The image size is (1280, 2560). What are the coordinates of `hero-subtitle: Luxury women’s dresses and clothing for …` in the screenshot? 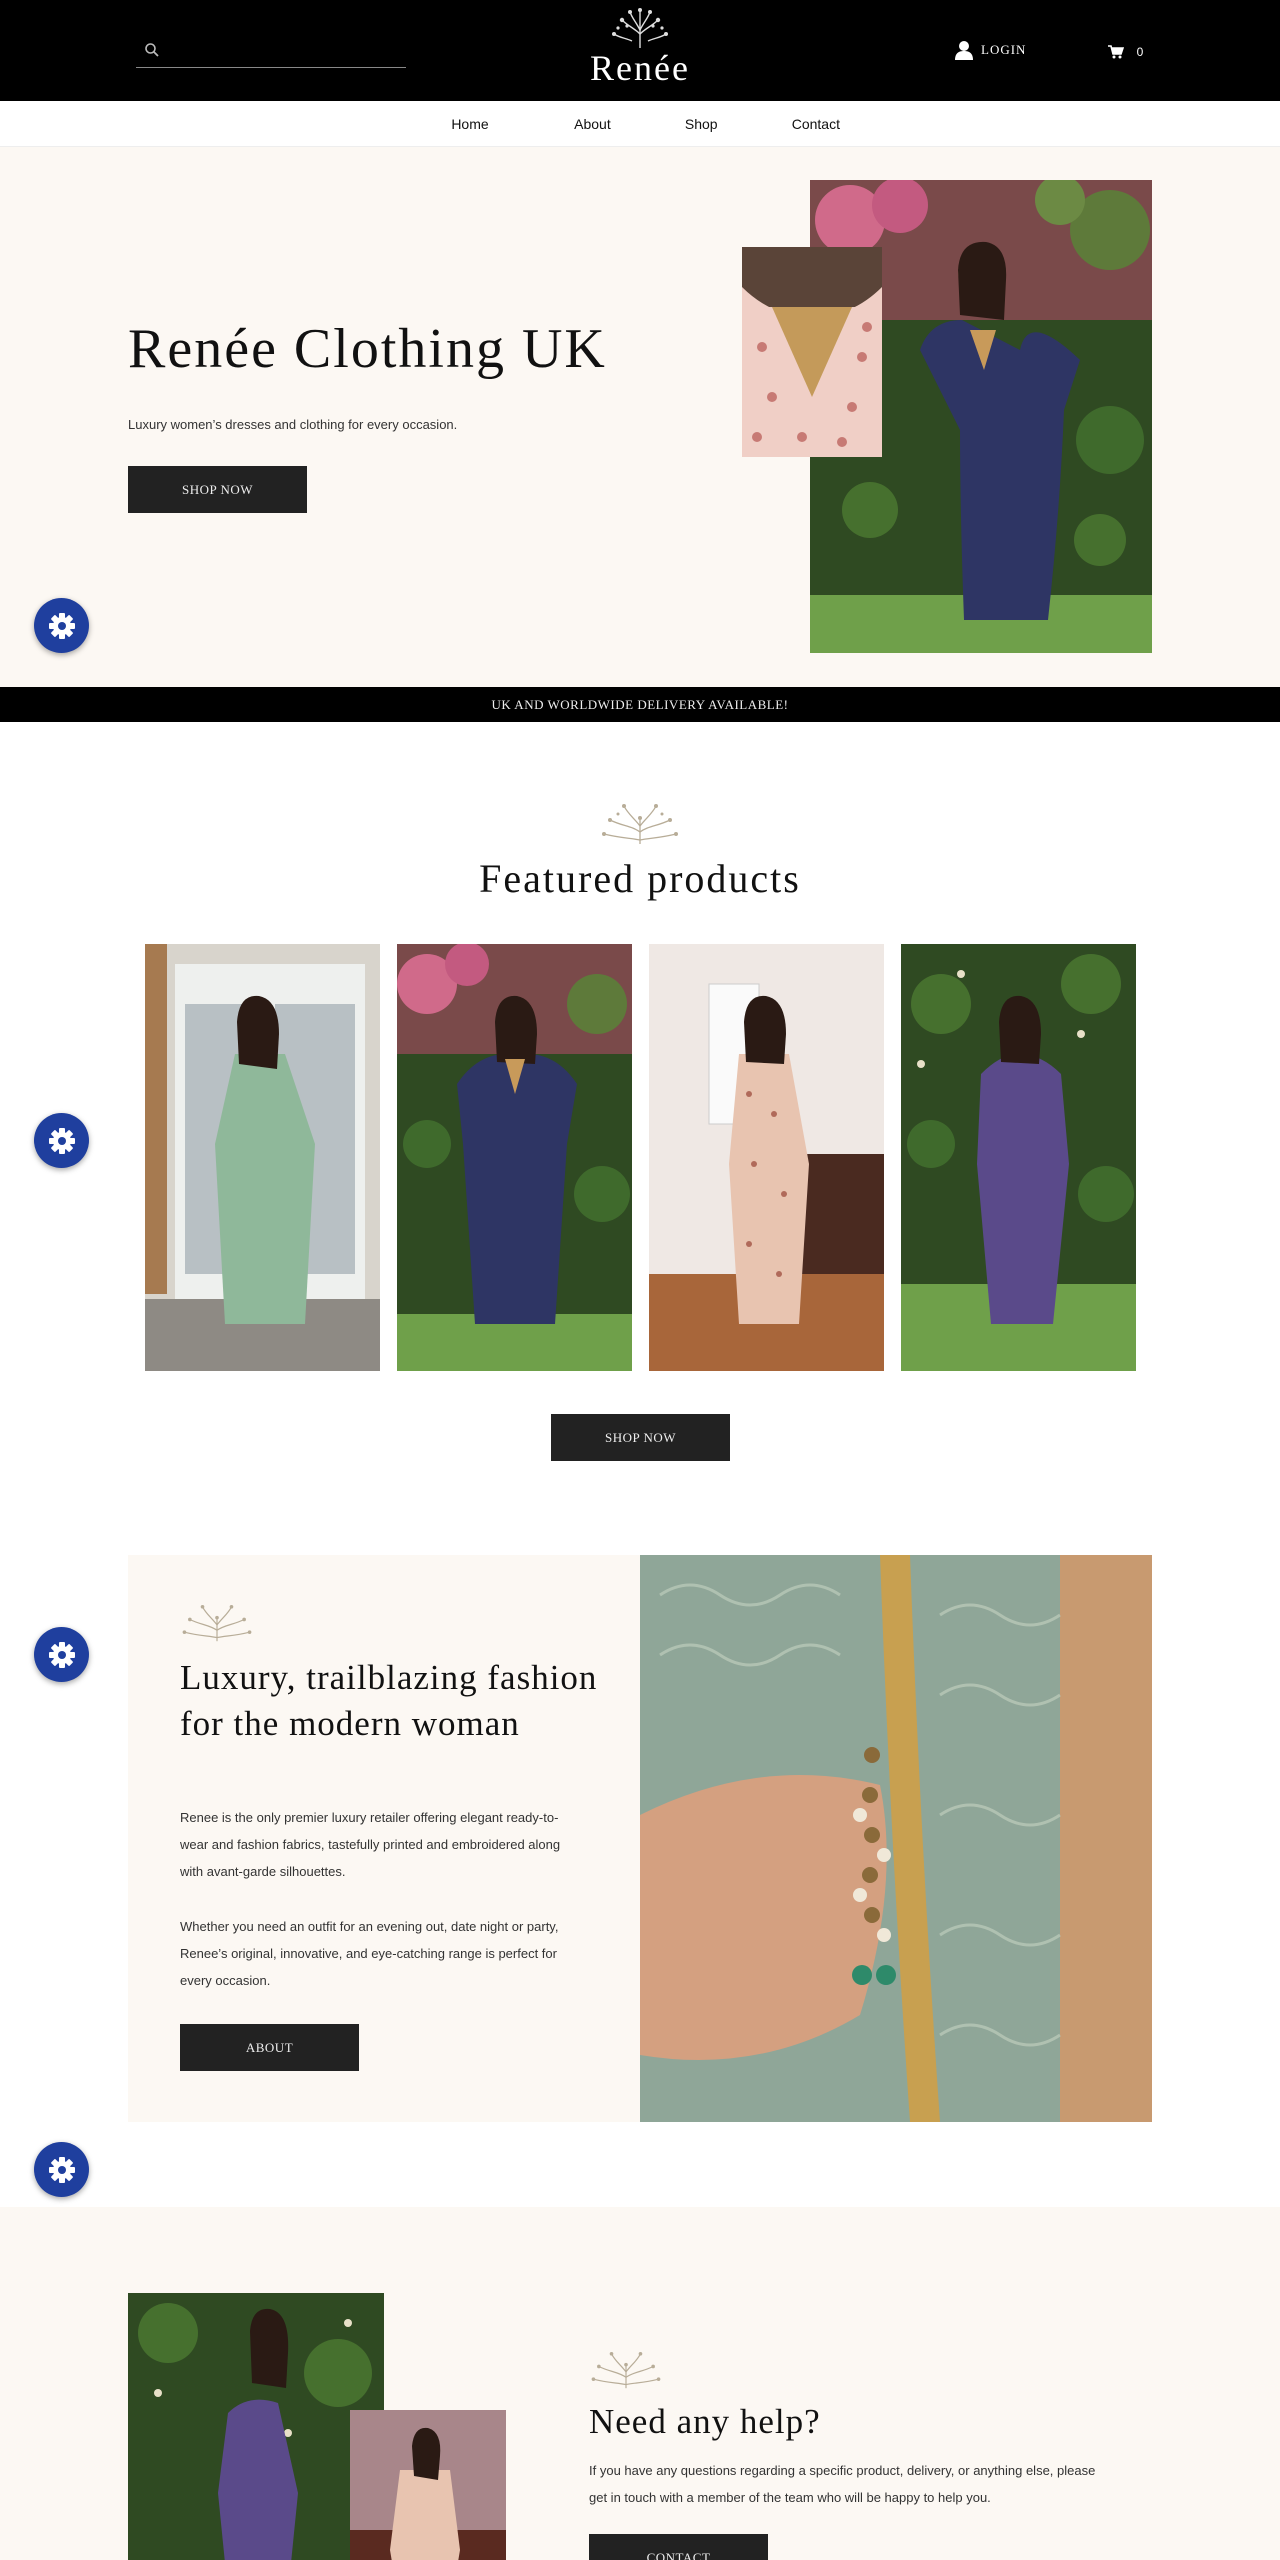 It's located at (293, 424).